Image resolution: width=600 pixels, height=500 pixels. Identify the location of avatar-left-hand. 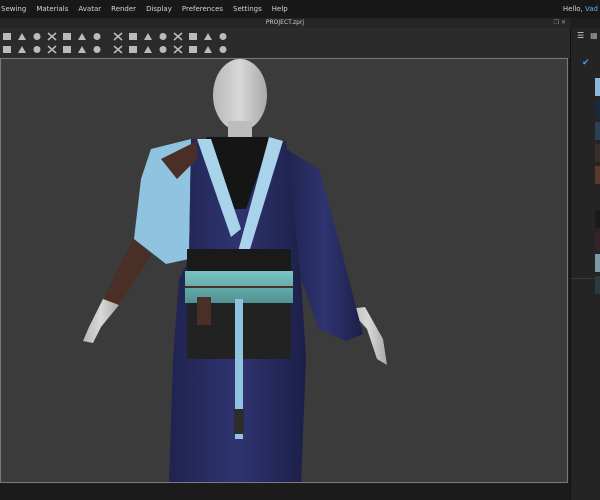
(101, 320).